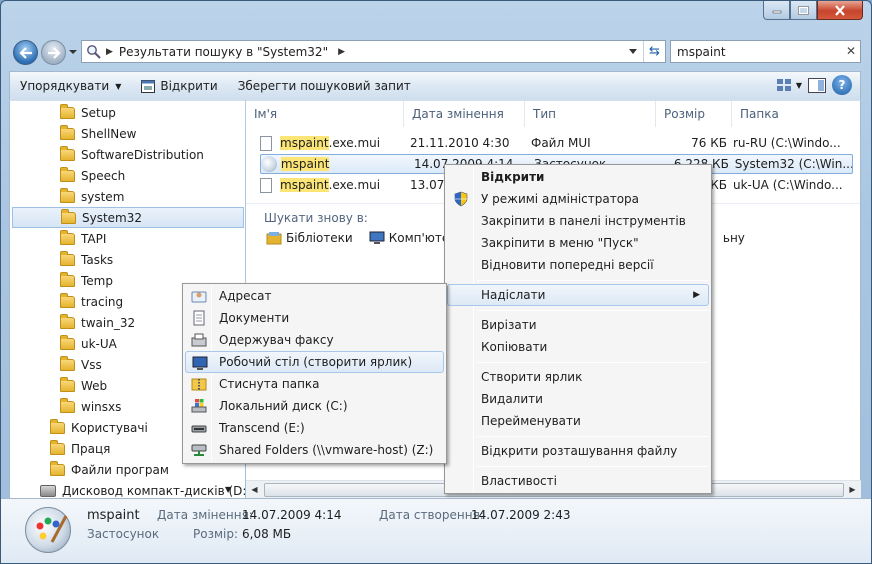  Describe the element at coordinates (81, 364) in the screenshot. I see `tree-item: Vss` at that location.